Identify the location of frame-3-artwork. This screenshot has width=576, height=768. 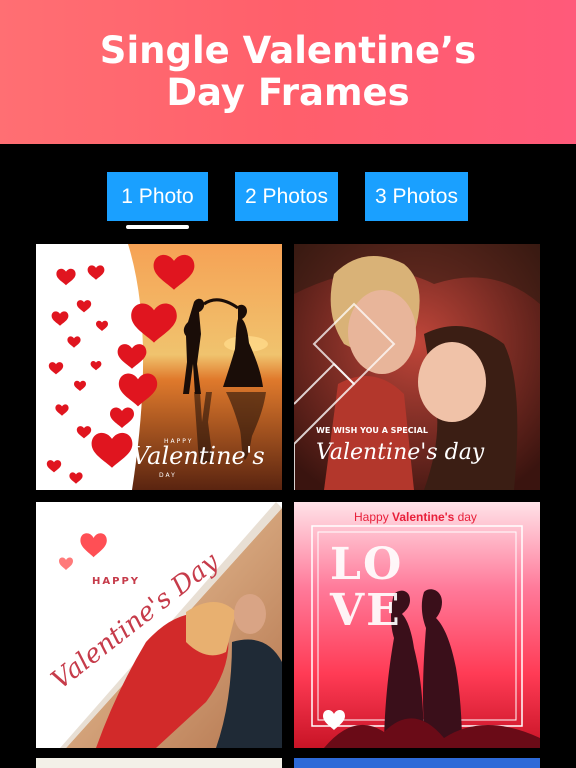
(170, 625).